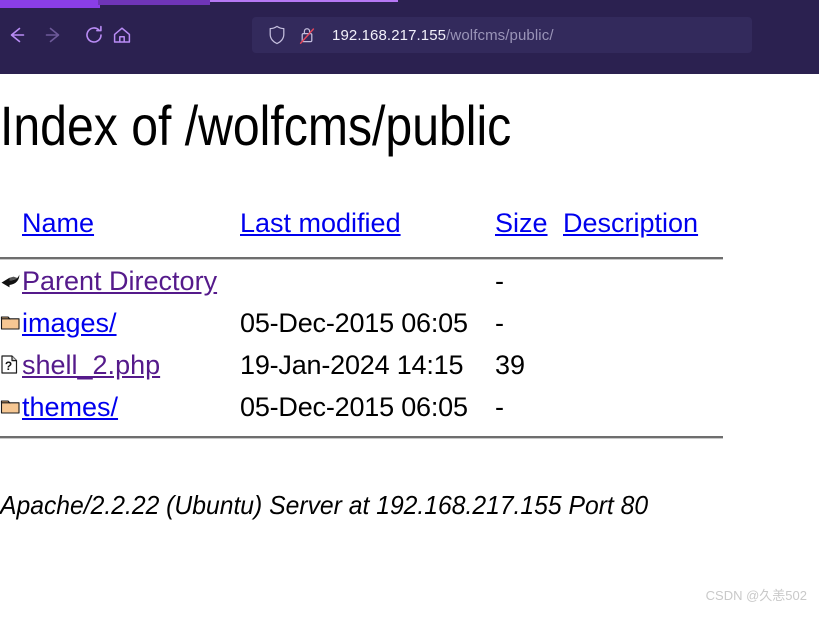  What do you see at coordinates (756, 595) in the screenshot?
I see `csdn-watermark: CSDN @久恙502` at bounding box center [756, 595].